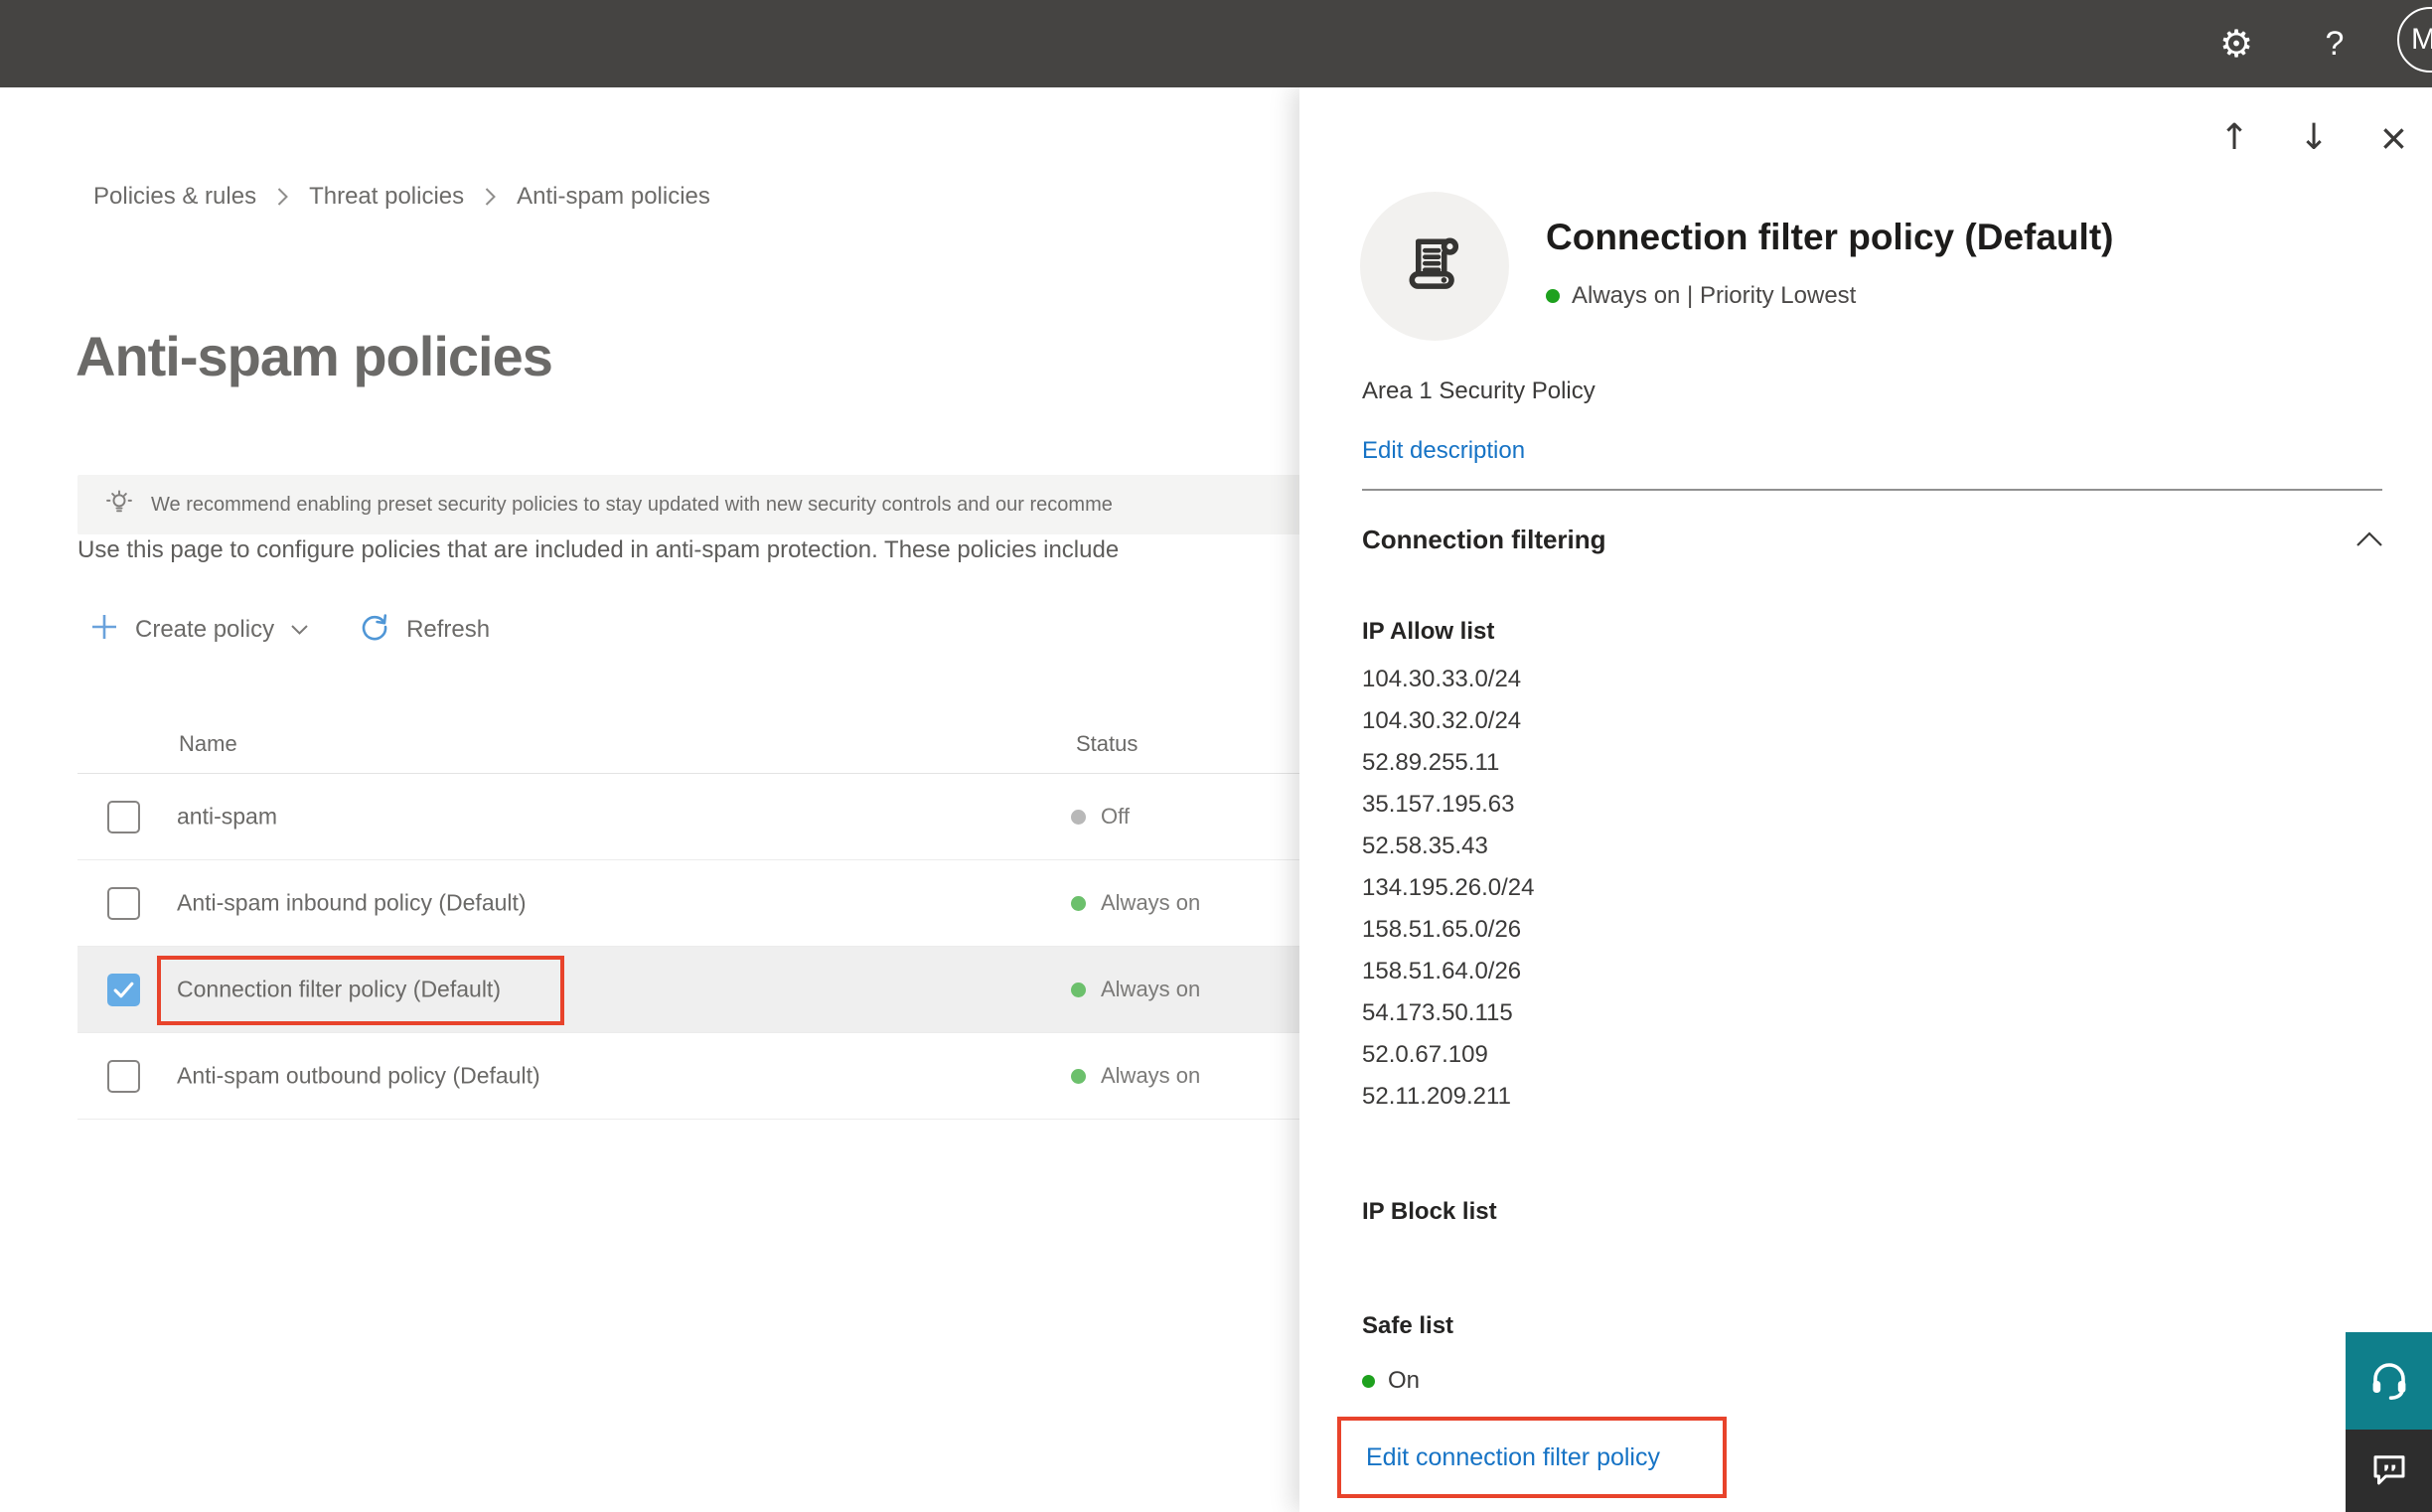 Image resolution: width=2432 pixels, height=1512 pixels. Describe the element at coordinates (123, 990) in the screenshot. I see `row-checkbox-checked` at that location.